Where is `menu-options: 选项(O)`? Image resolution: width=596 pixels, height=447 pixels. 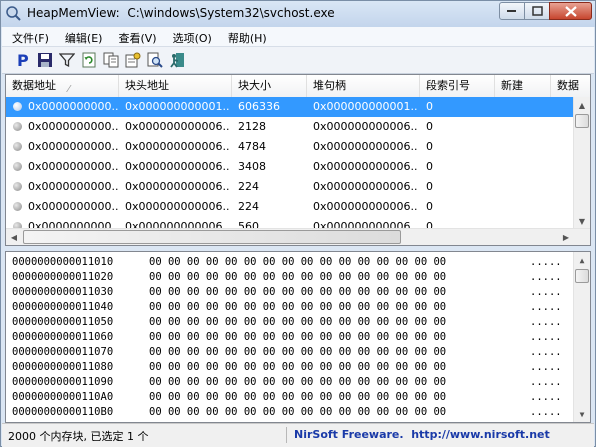 menu-options: 选项(O) is located at coordinates (190, 36).